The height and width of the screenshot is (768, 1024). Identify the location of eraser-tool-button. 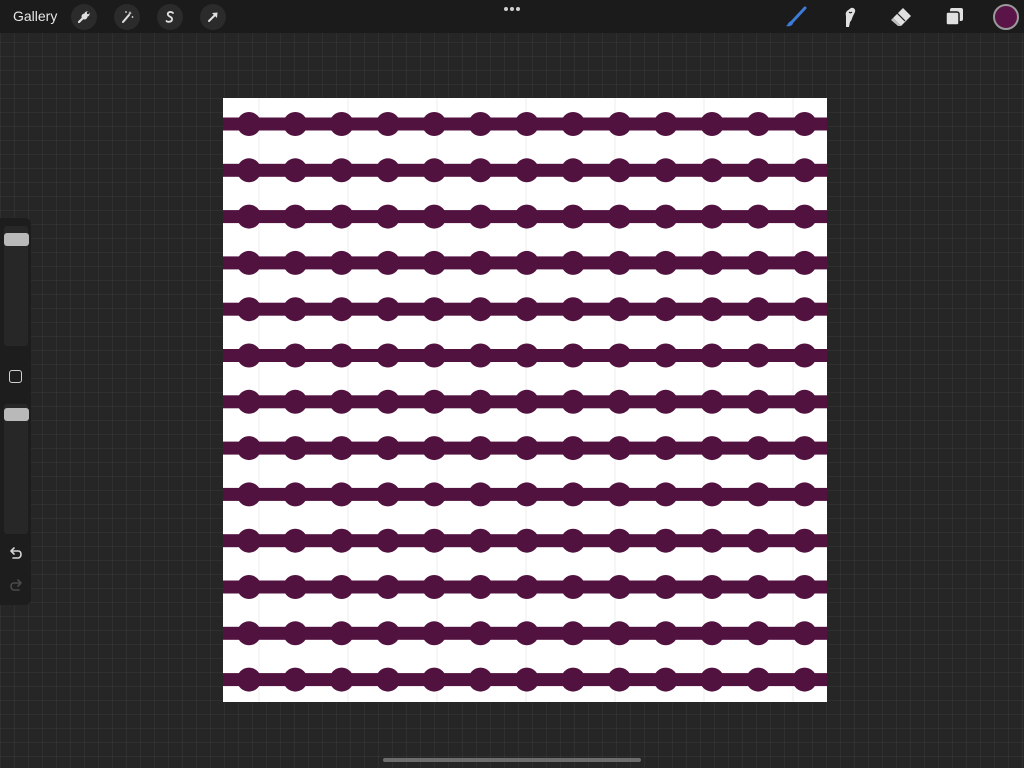
(901, 17).